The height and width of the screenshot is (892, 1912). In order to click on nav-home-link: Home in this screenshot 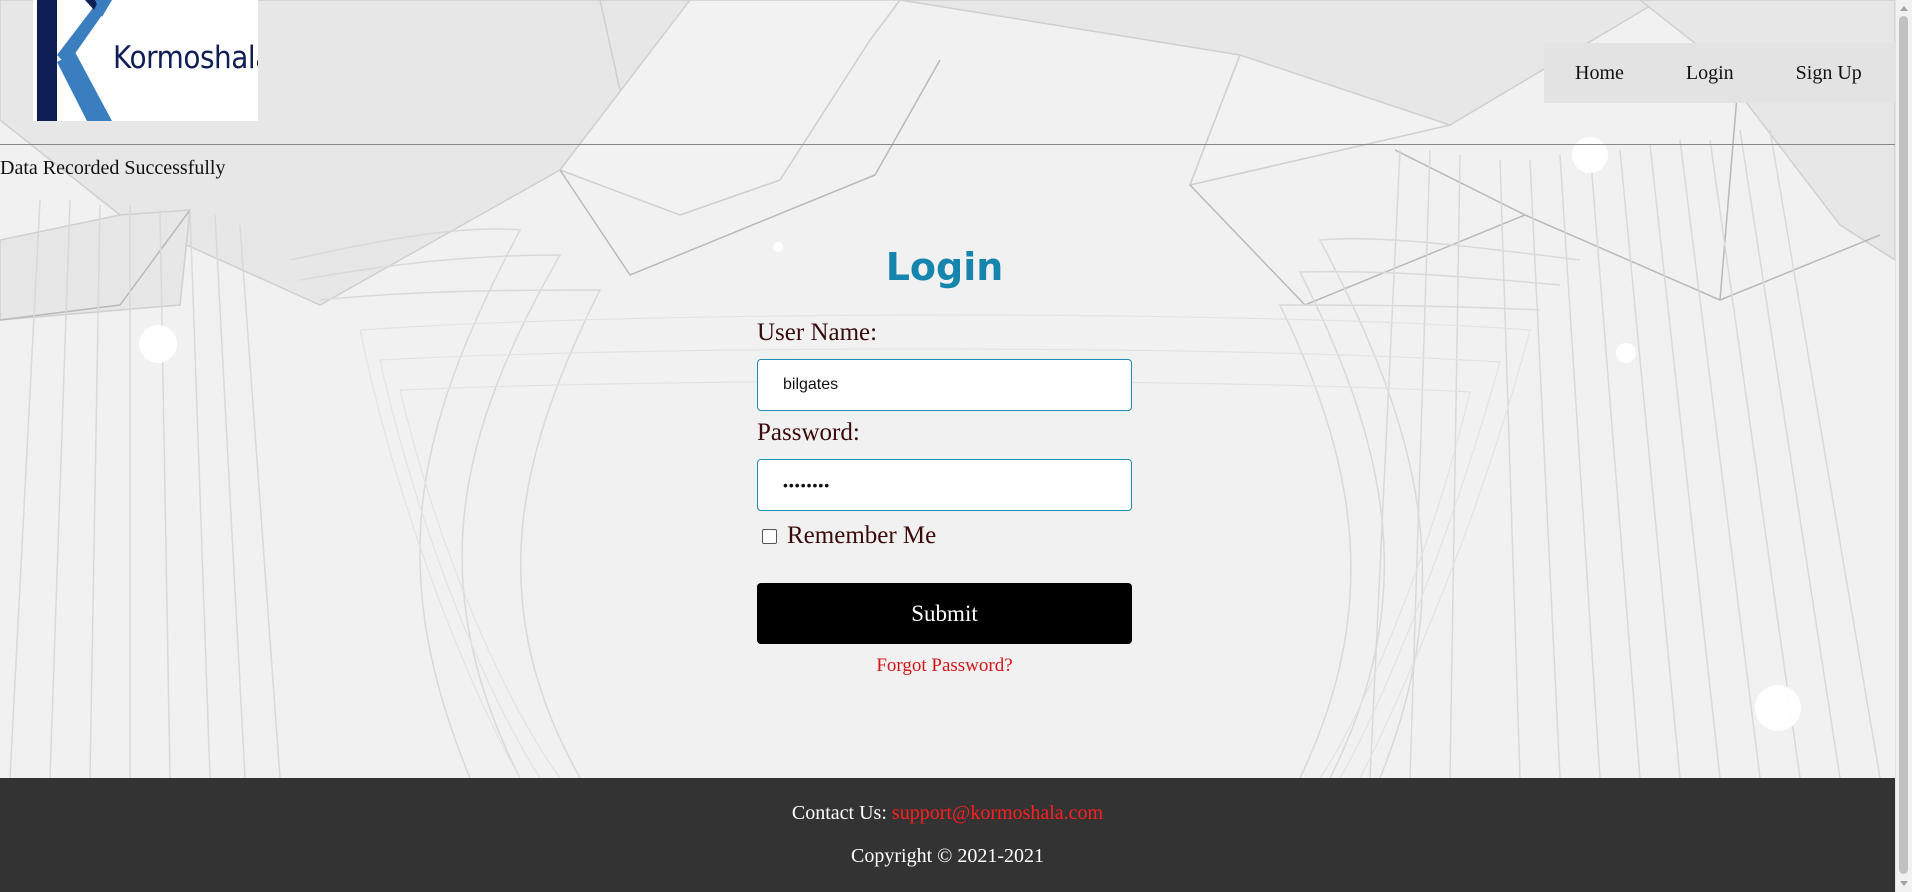, I will do `click(1599, 73)`.